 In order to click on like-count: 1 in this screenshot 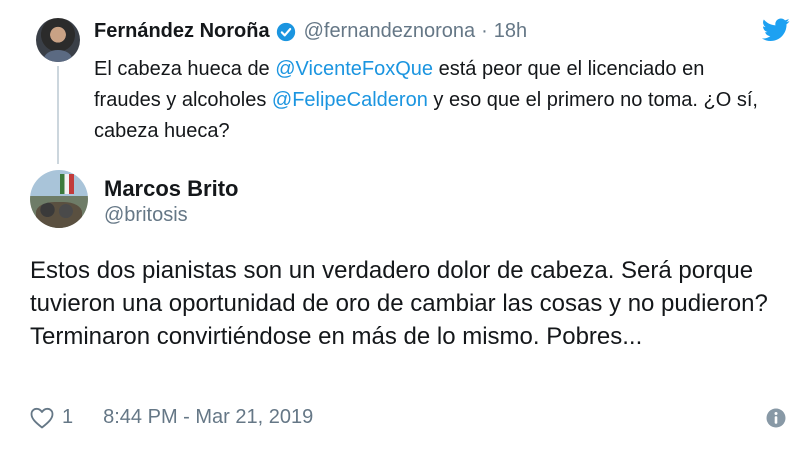, I will do `click(67, 417)`.